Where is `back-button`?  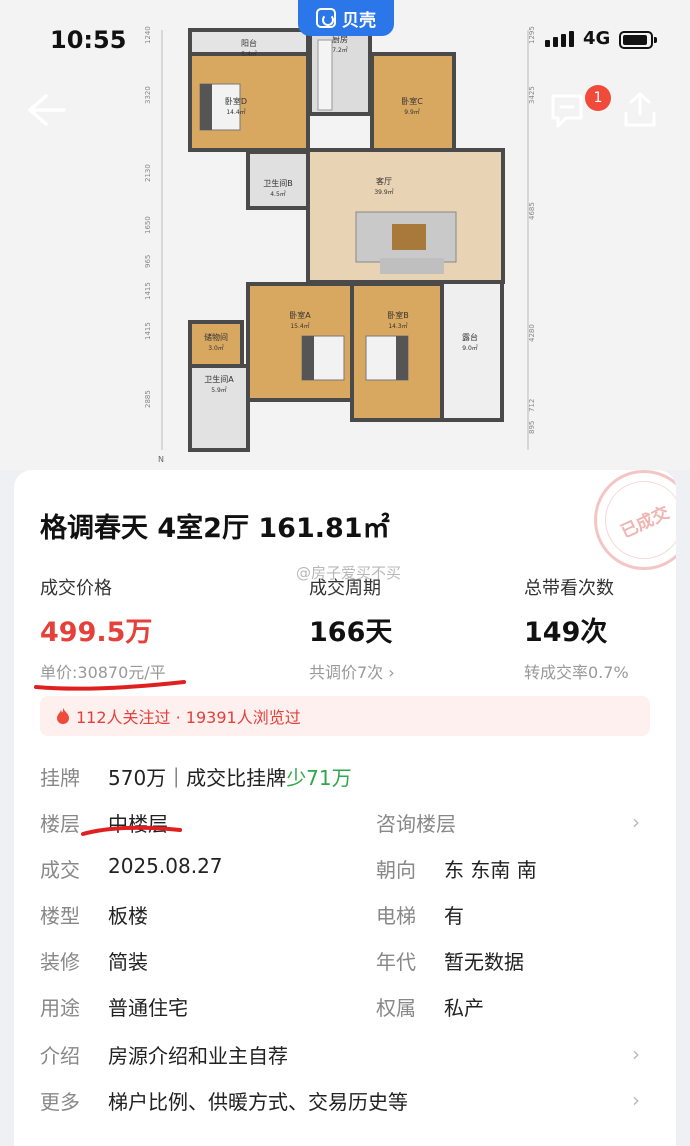 back-button is located at coordinates (46, 110).